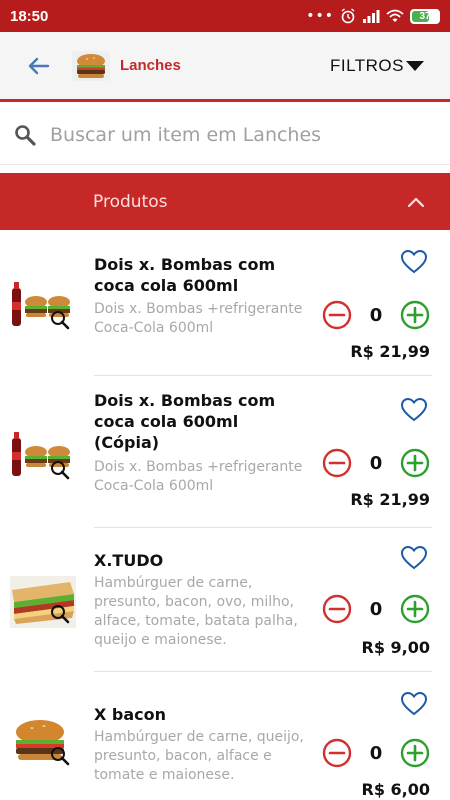  I want to click on alarm-icon, so click(348, 16).